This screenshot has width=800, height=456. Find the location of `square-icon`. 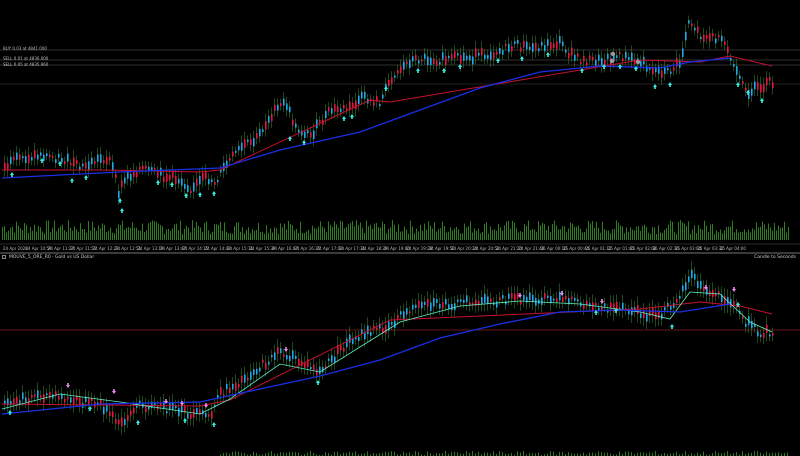

square-icon is located at coordinates (4, 257).